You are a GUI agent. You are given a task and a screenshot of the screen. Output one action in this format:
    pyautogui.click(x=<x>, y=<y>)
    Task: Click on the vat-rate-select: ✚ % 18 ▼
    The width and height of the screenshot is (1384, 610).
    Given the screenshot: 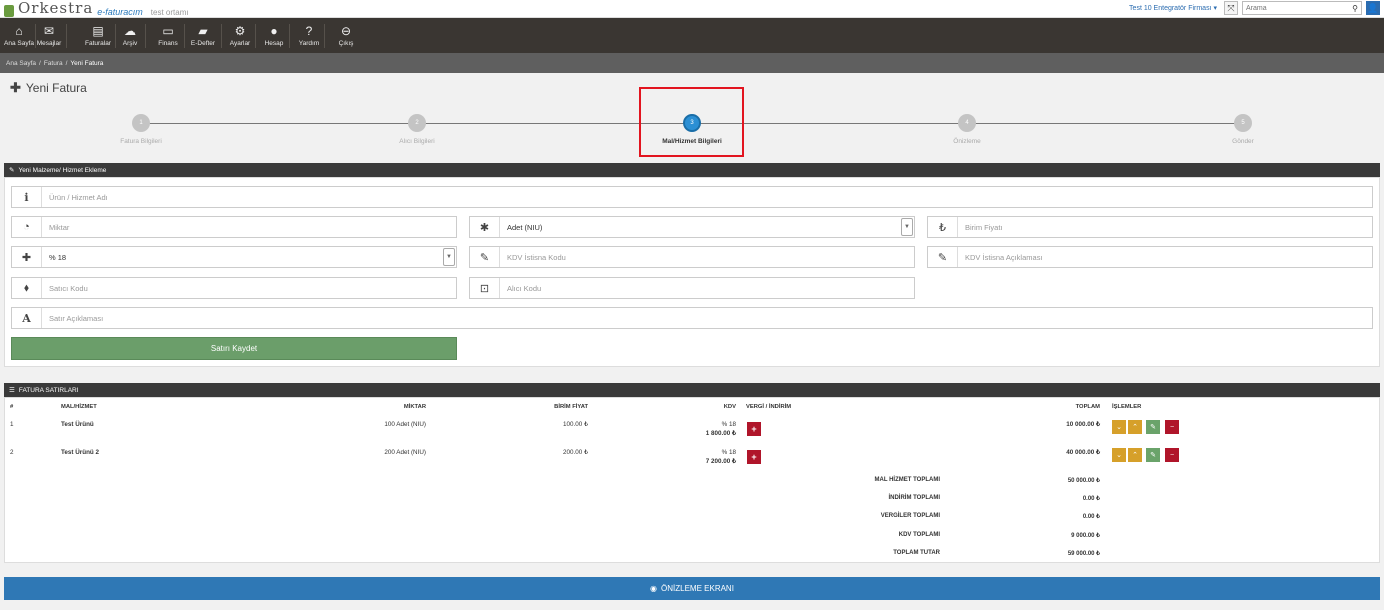 What is the action you would take?
    pyautogui.click(x=234, y=257)
    